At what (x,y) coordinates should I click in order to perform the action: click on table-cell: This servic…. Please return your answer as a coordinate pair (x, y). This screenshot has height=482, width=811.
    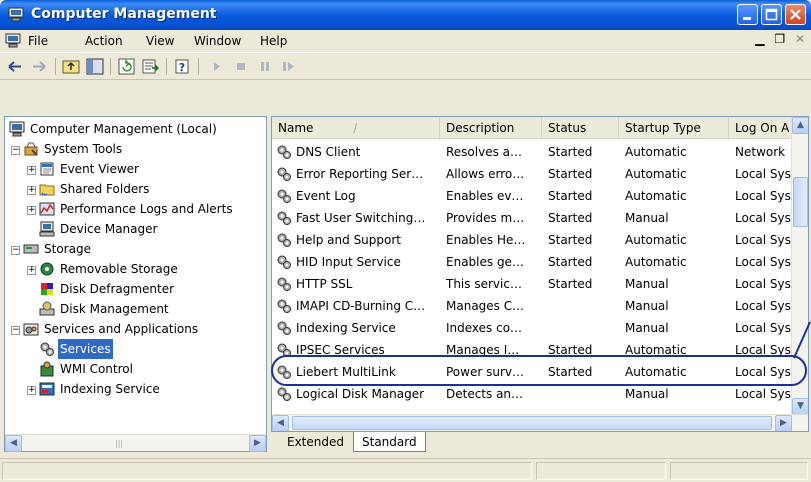
    Looking at the image, I should click on (484, 284).